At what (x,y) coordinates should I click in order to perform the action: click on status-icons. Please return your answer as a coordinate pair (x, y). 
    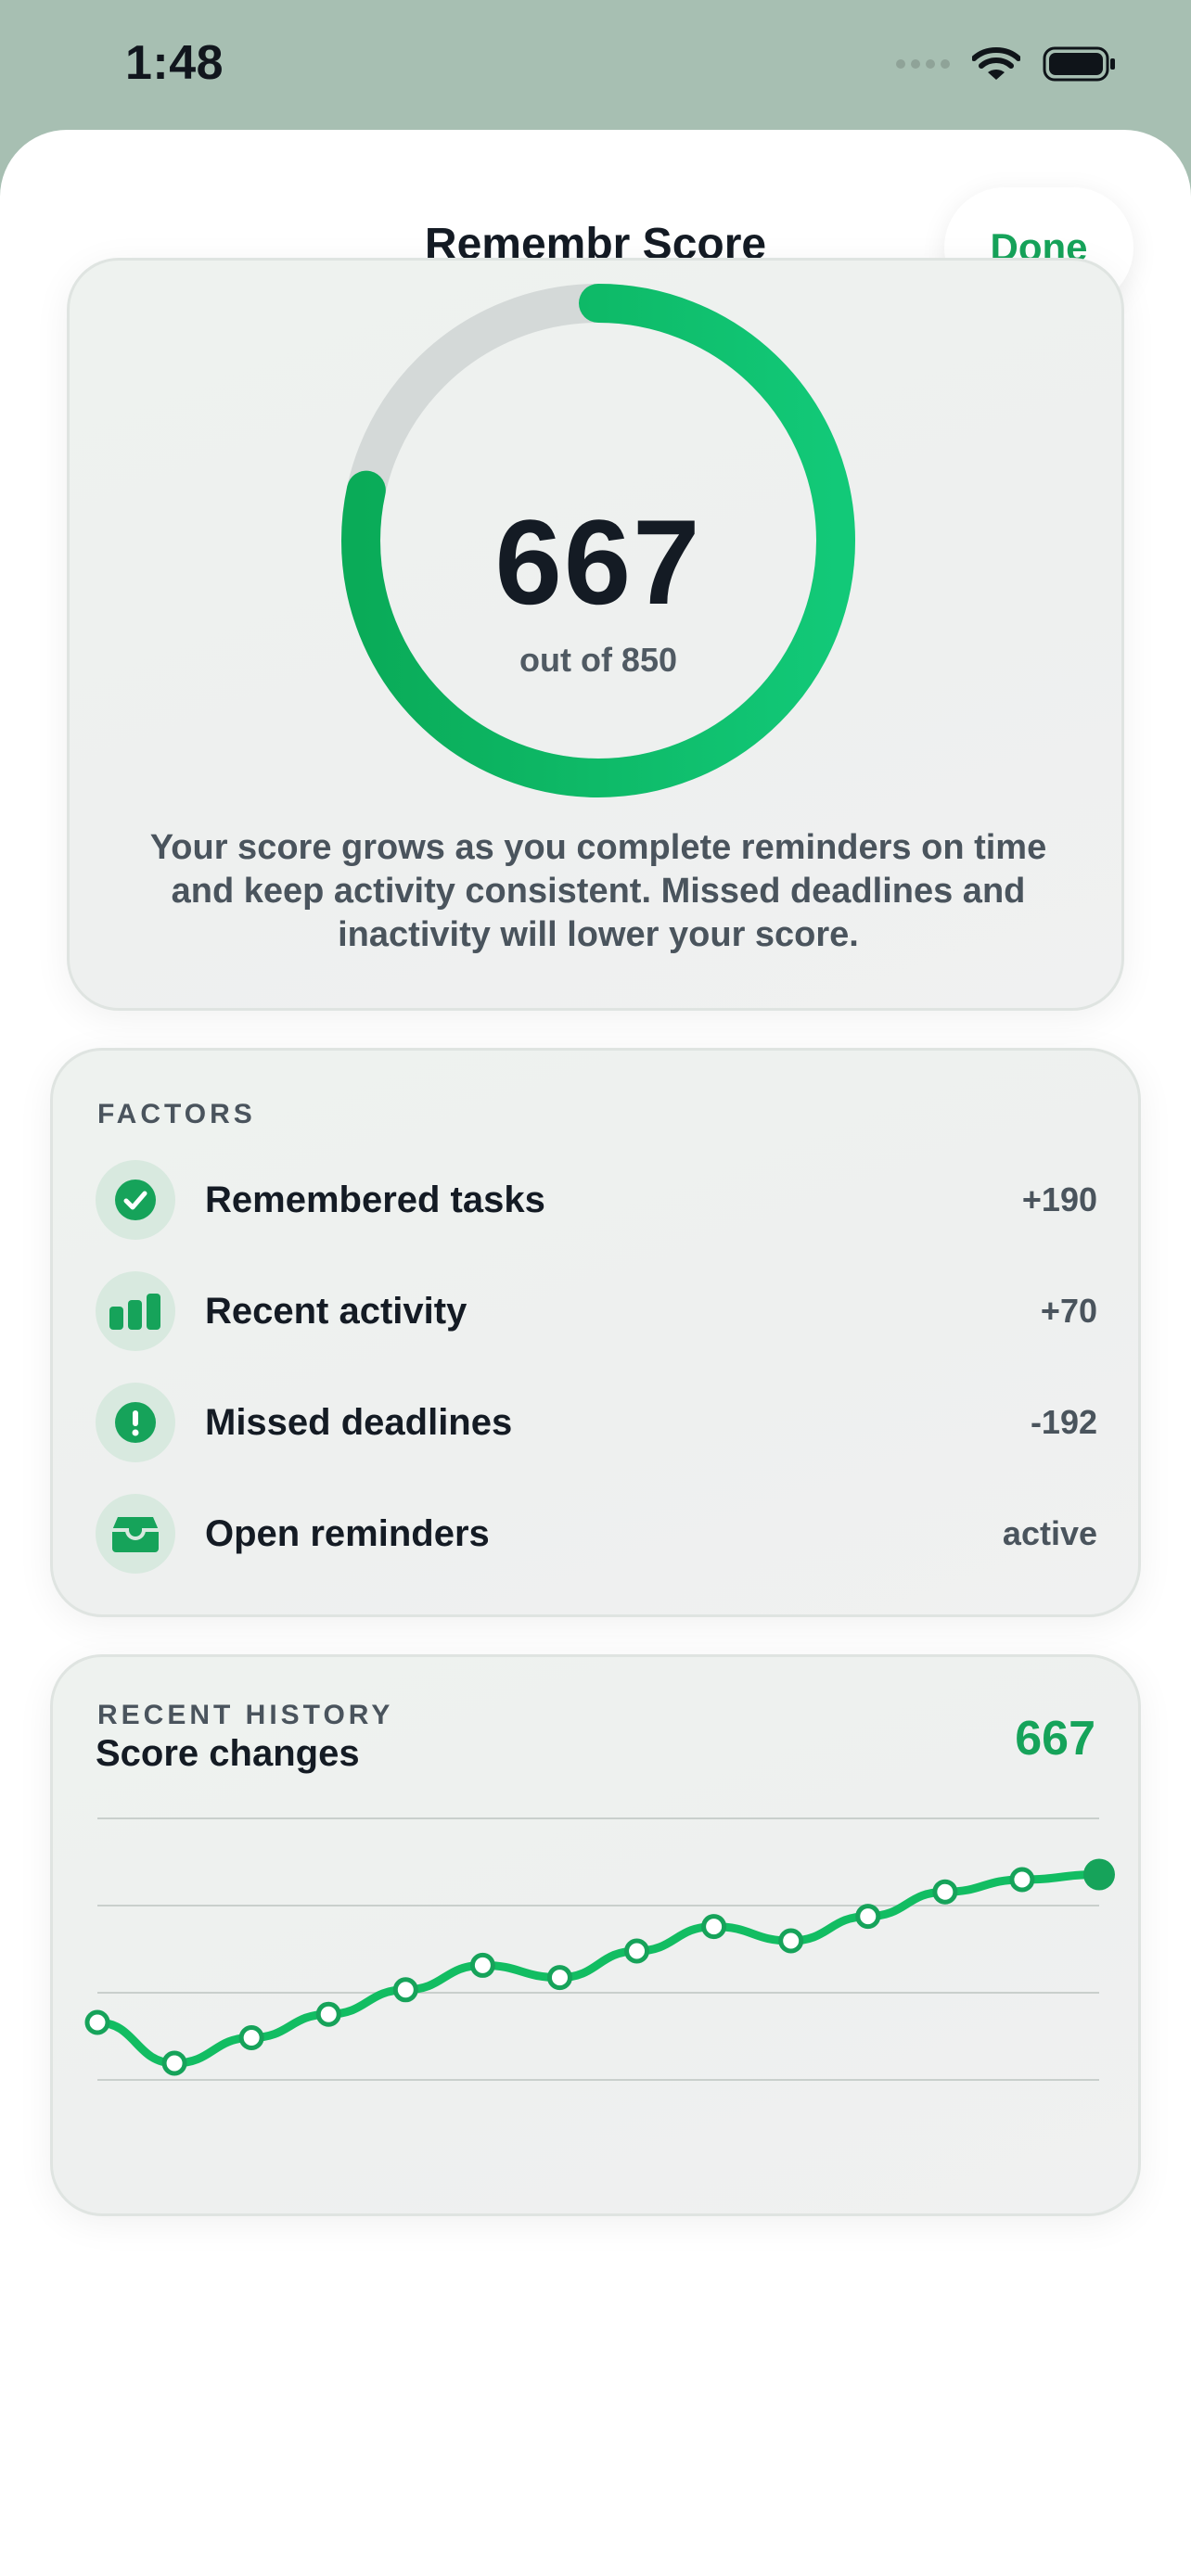
    Looking at the image, I should click on (1007, 64).